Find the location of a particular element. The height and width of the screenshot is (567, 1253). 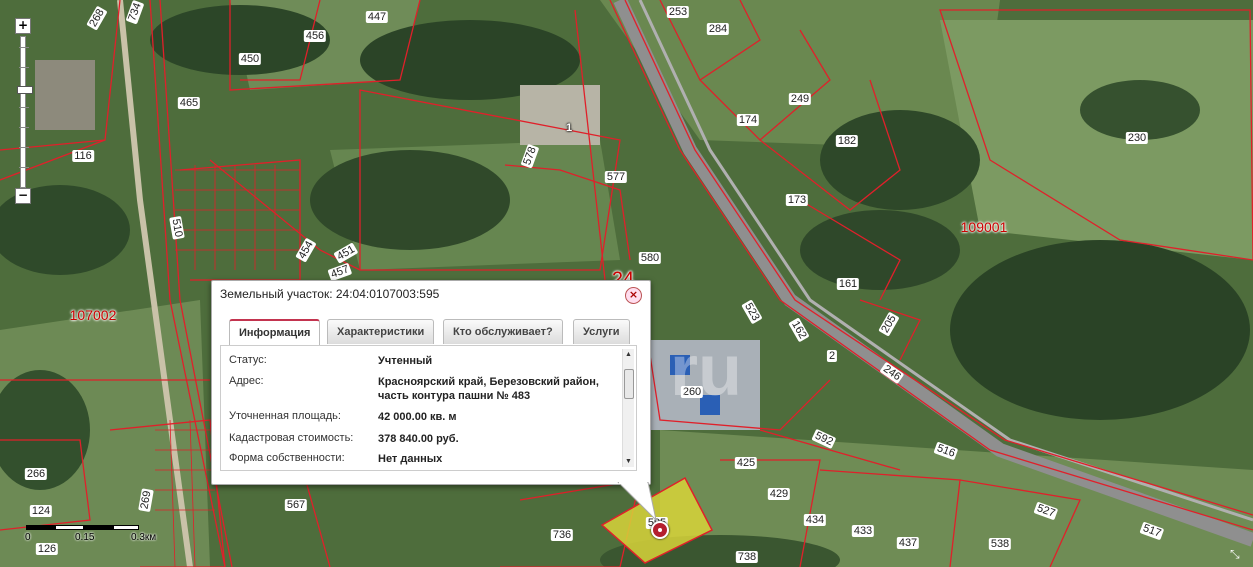

scale-label: 0 is located at coordinates (28, 537).